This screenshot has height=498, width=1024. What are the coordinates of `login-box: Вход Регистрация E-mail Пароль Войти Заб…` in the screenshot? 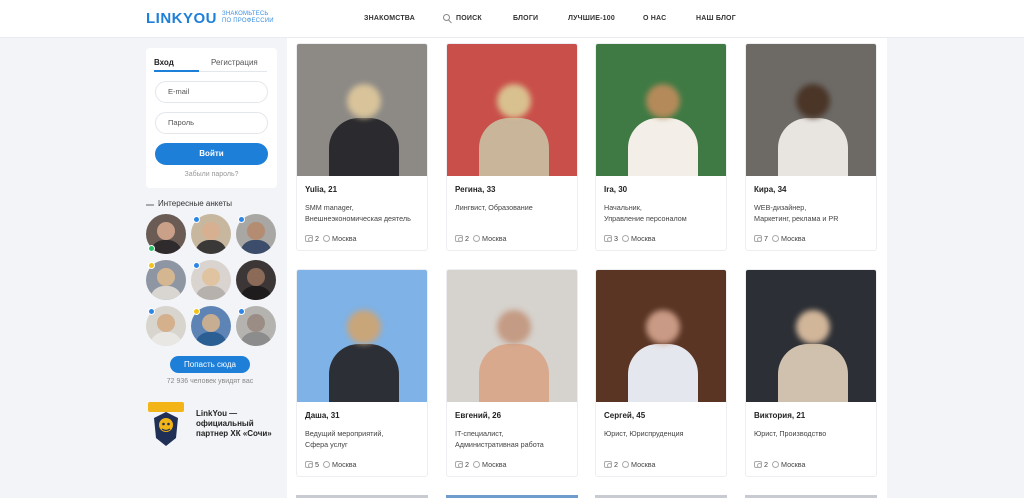 It's located at (211, 118).